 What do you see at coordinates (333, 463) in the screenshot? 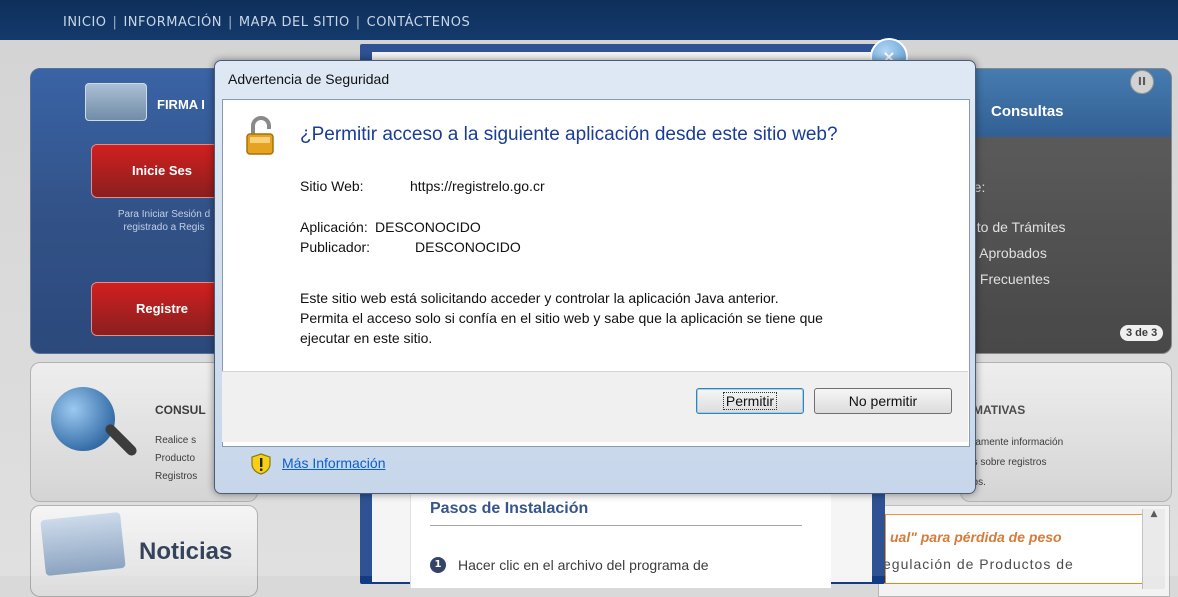
I see `more-info-link: Más Información` at bounding box center [333, 463].